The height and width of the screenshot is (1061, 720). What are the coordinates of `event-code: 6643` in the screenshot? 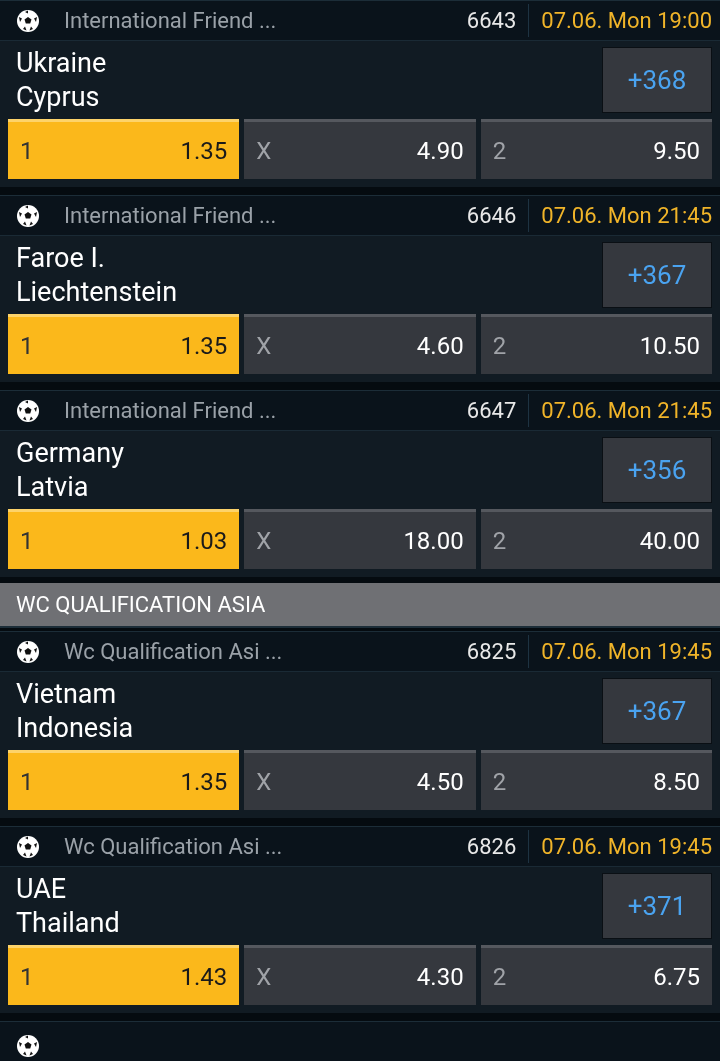 It's located at (492, 21).